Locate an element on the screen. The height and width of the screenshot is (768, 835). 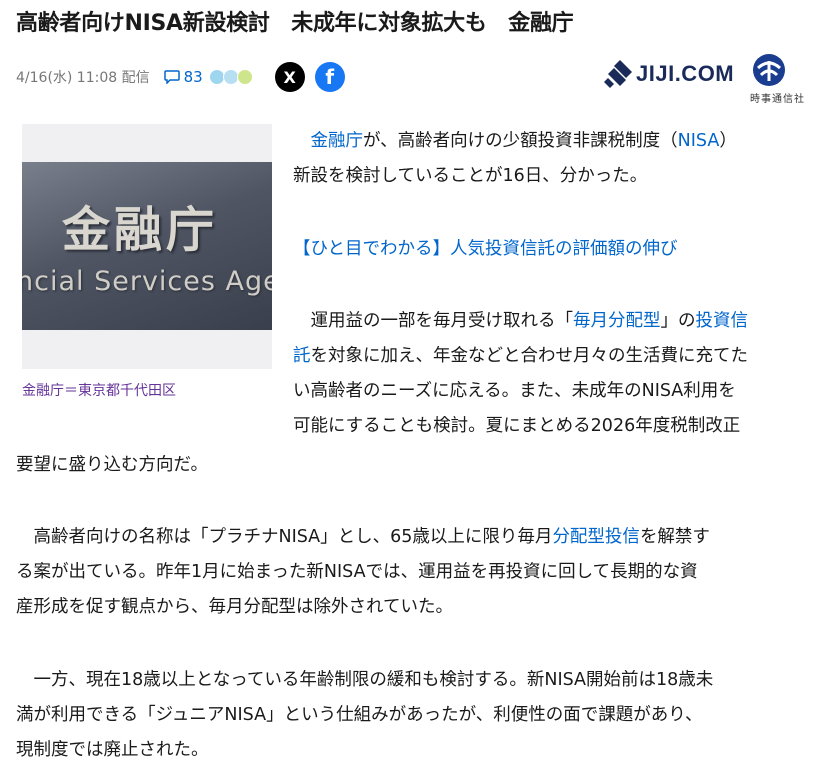
jiji-logo-subtitle: 時事通信社 is located at coordinates (777, 99).